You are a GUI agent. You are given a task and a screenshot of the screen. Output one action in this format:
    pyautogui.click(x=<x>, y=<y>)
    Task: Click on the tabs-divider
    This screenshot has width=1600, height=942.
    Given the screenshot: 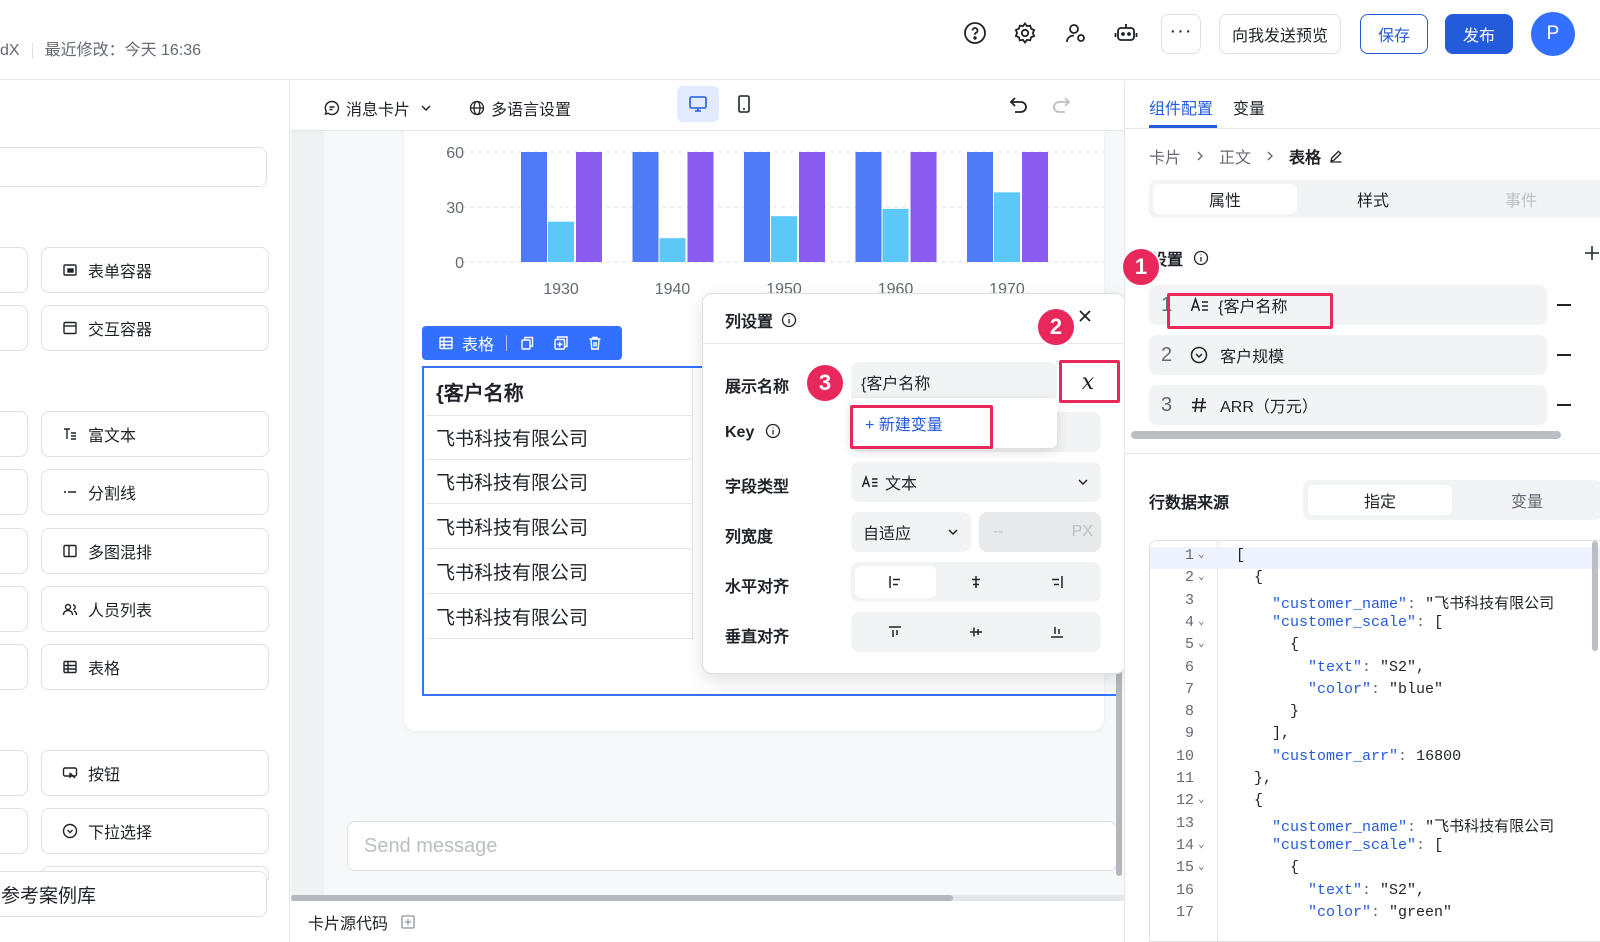 What is the action you would take?
    pyautogui.click(x=1362, y=128)
    